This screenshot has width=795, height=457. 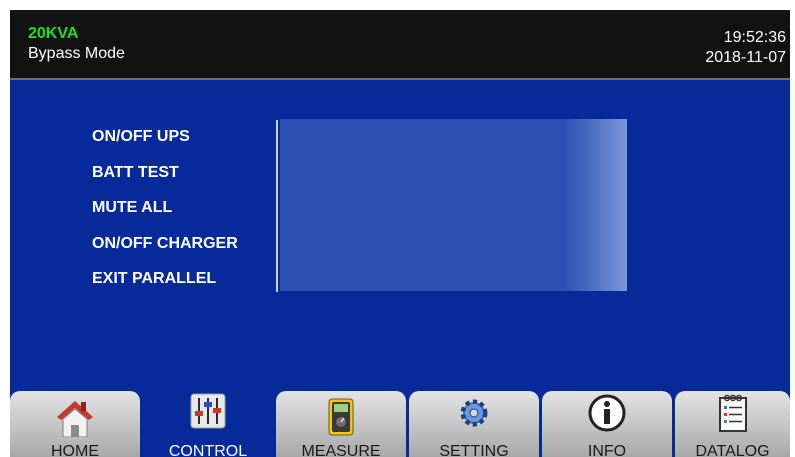 What do you see at coordinates (732, 450) in the screenshot?
I see `tab-datalog-label: DATALOG` at bounding box center [732, 450].